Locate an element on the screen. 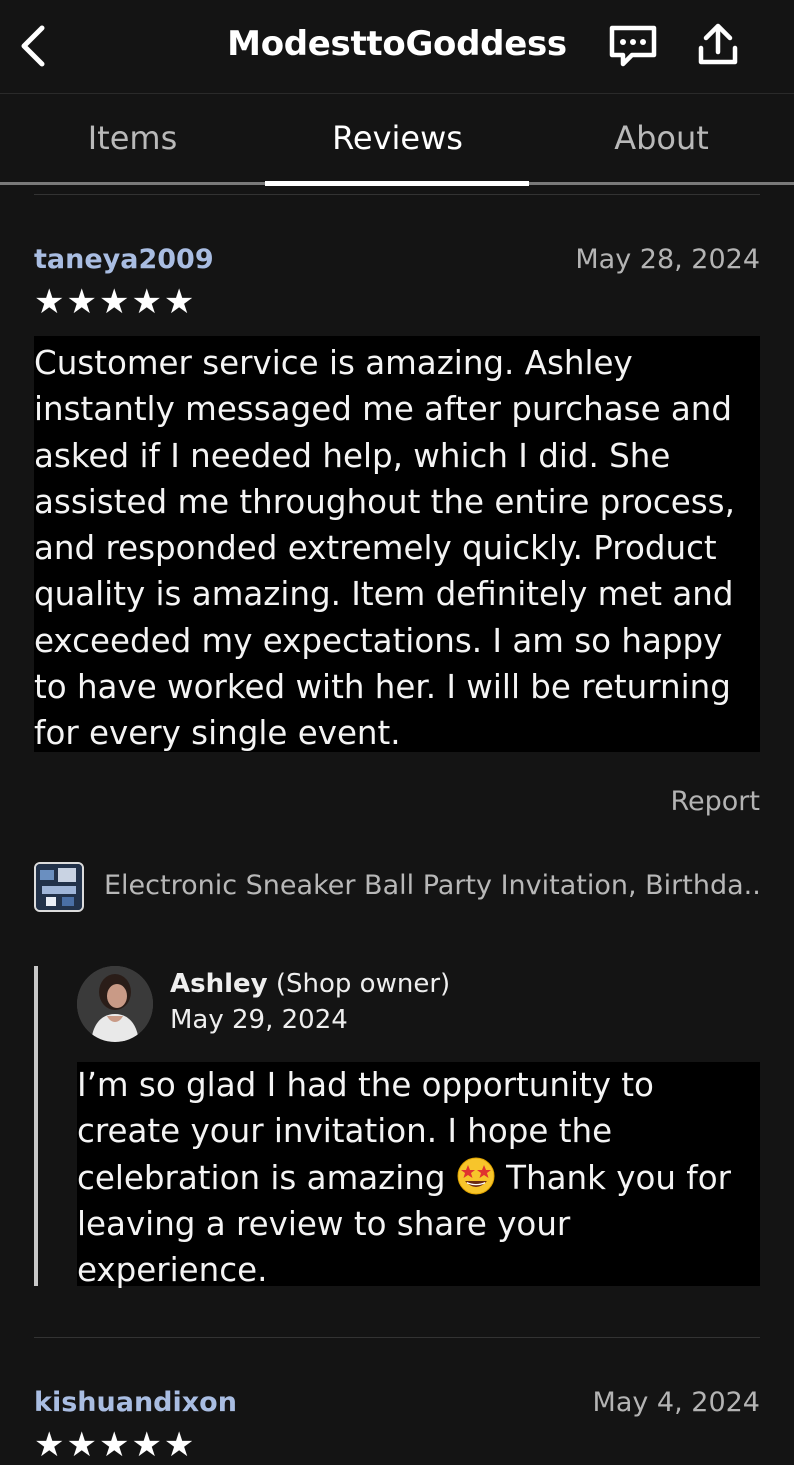 This screenshot has height=1465, width=794. tab-about: About is located at coordinates (661, 138).